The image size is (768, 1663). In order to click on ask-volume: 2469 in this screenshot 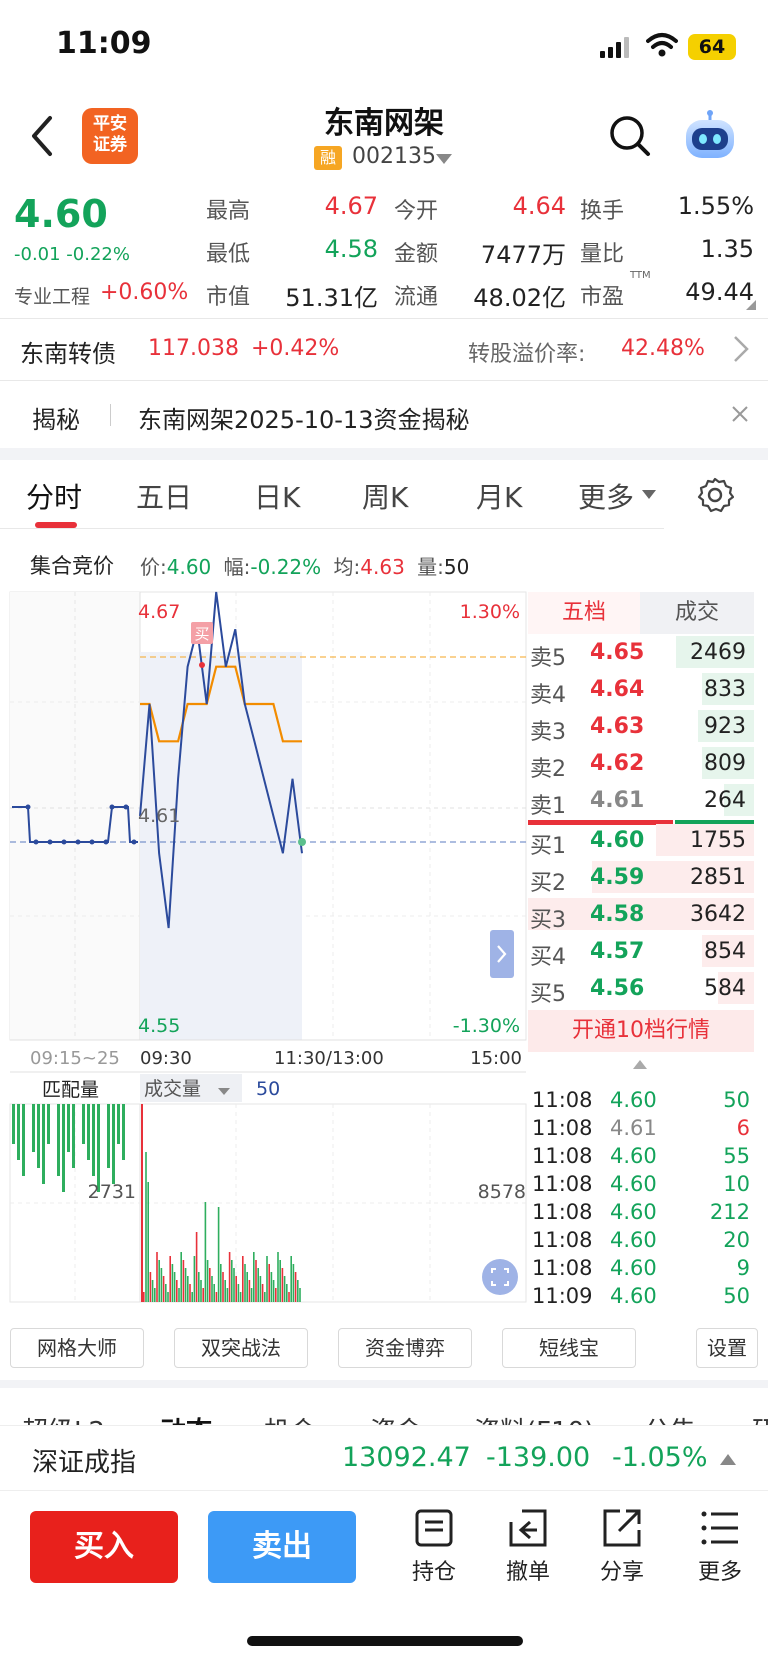, I will do `click(718, 652)`.